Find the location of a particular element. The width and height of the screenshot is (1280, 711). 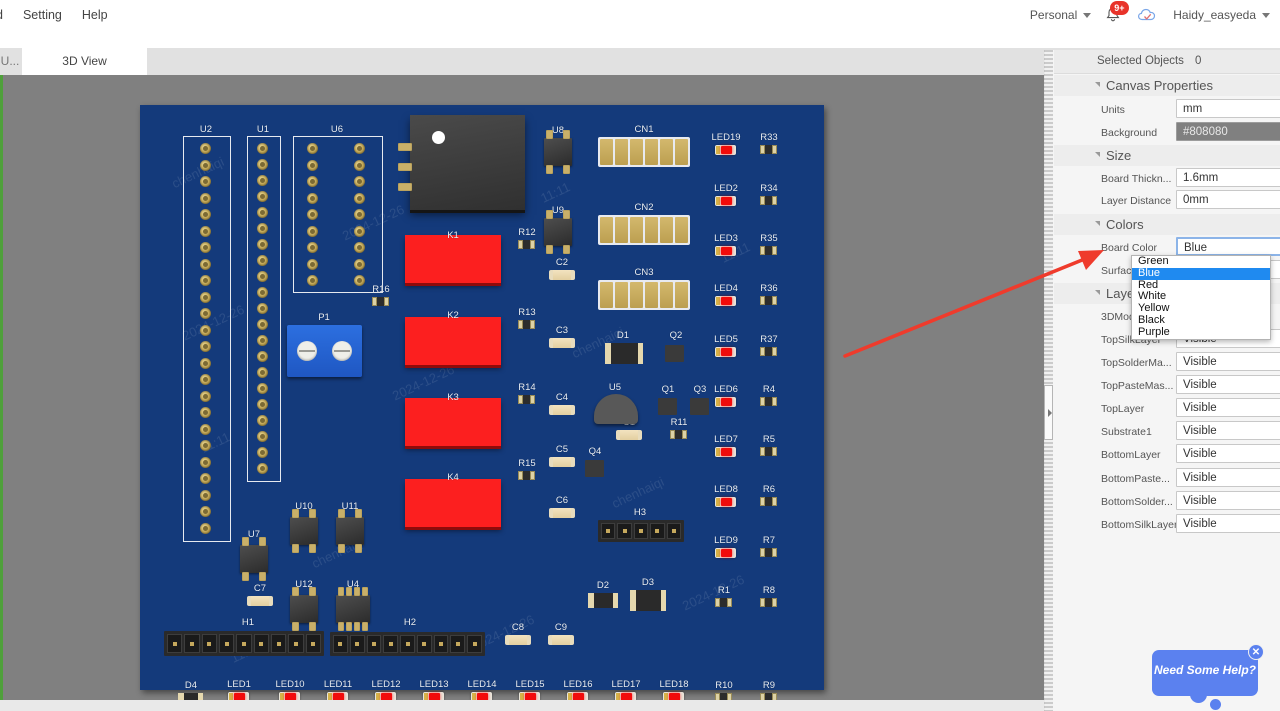

component-transistor-q2 is located at coordinates (674, 353).